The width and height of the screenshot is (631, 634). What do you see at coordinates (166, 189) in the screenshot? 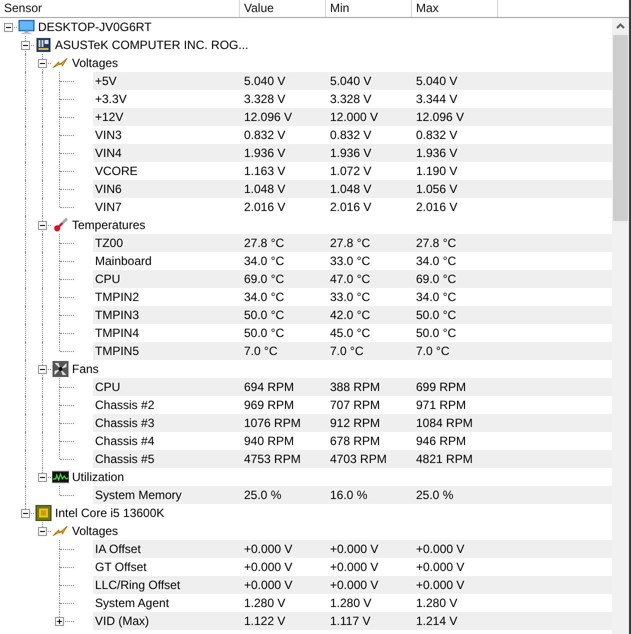
I see `sensor-name: VIN6` at bounding box center [166, 189].